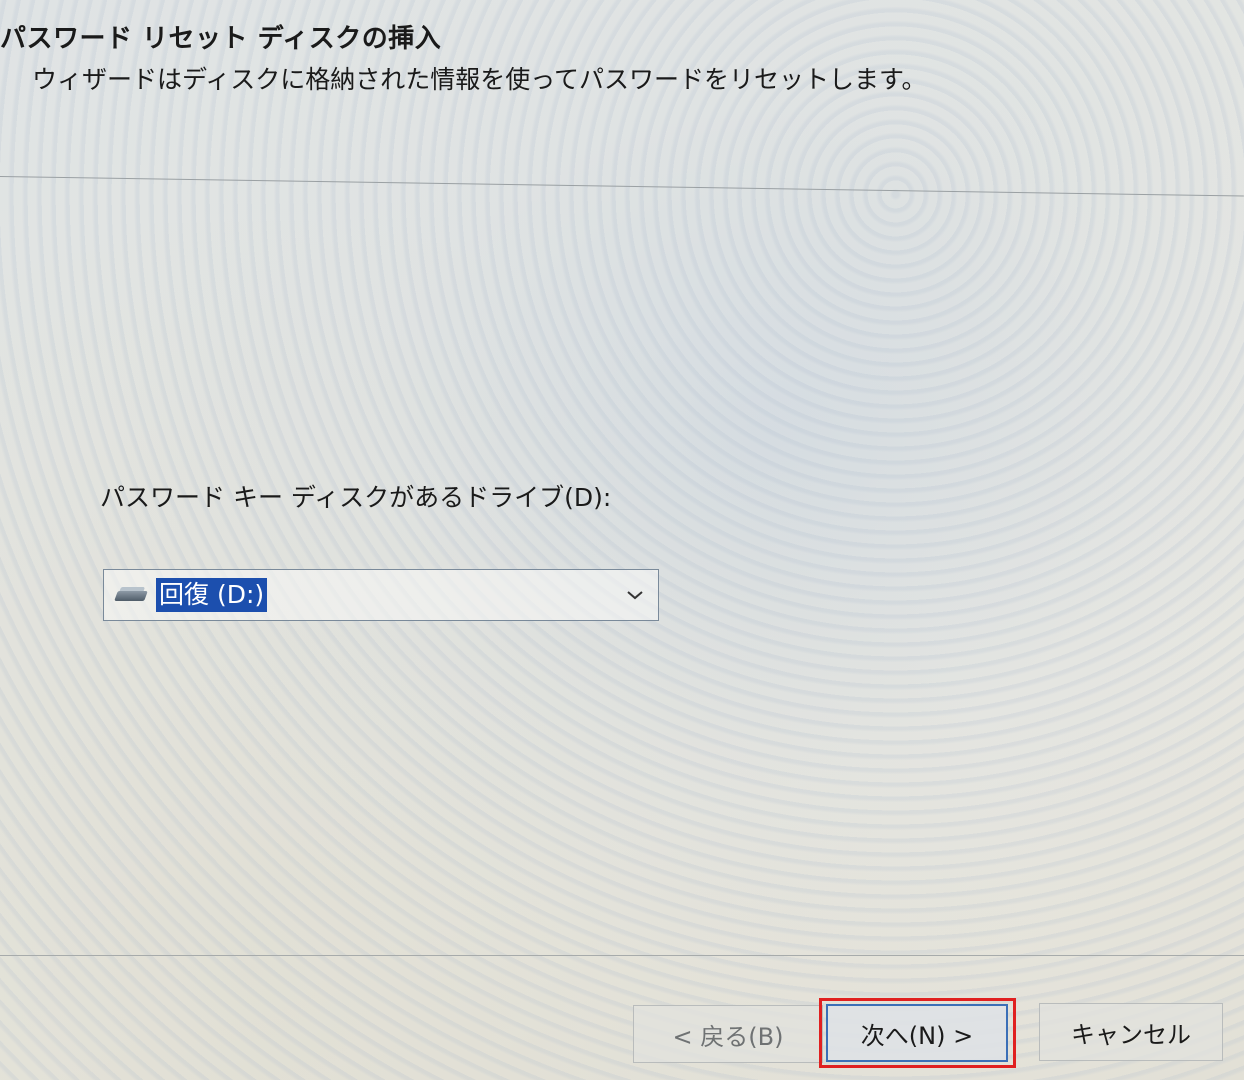 Image resolution: width=1244 pixels, height=1080 pixels. I want to click on cancel-button: キャンセル, so click(1131, 1032).